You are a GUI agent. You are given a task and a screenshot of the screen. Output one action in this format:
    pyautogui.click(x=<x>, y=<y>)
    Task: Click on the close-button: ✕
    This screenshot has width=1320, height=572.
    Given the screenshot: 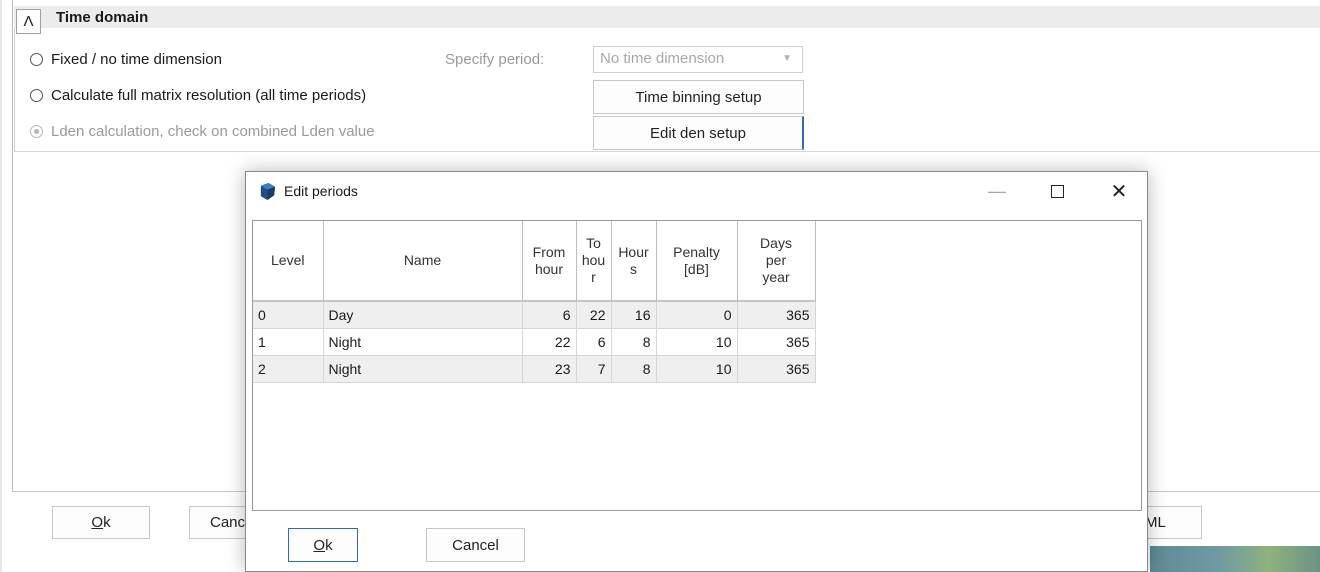 What is the action you would take?
    pyautogui.click(x=1119, y=191)
    